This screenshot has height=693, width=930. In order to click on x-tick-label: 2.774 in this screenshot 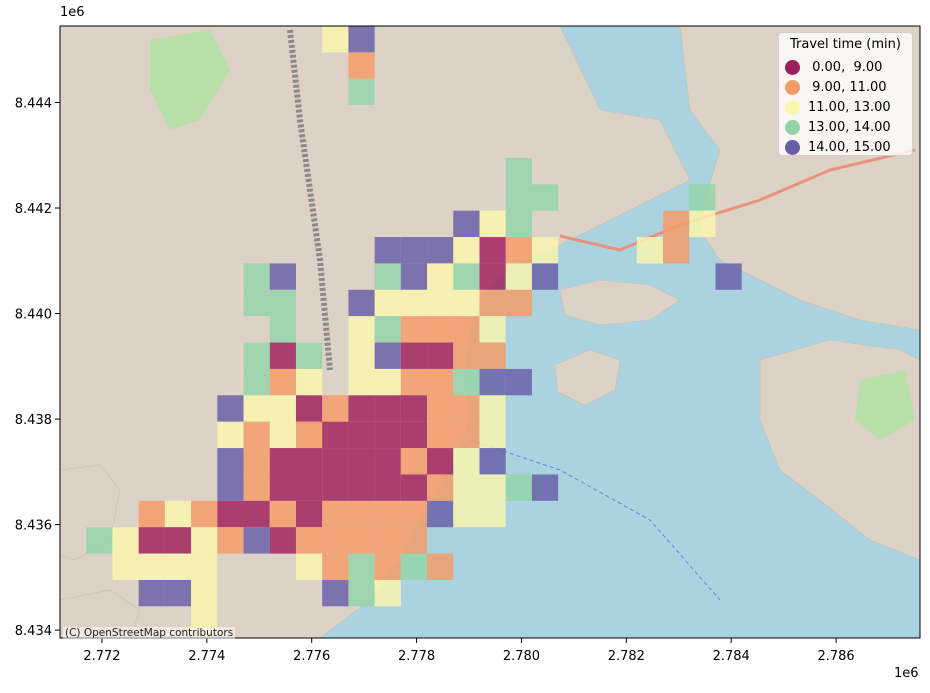, I will do `click(206, 656)`.